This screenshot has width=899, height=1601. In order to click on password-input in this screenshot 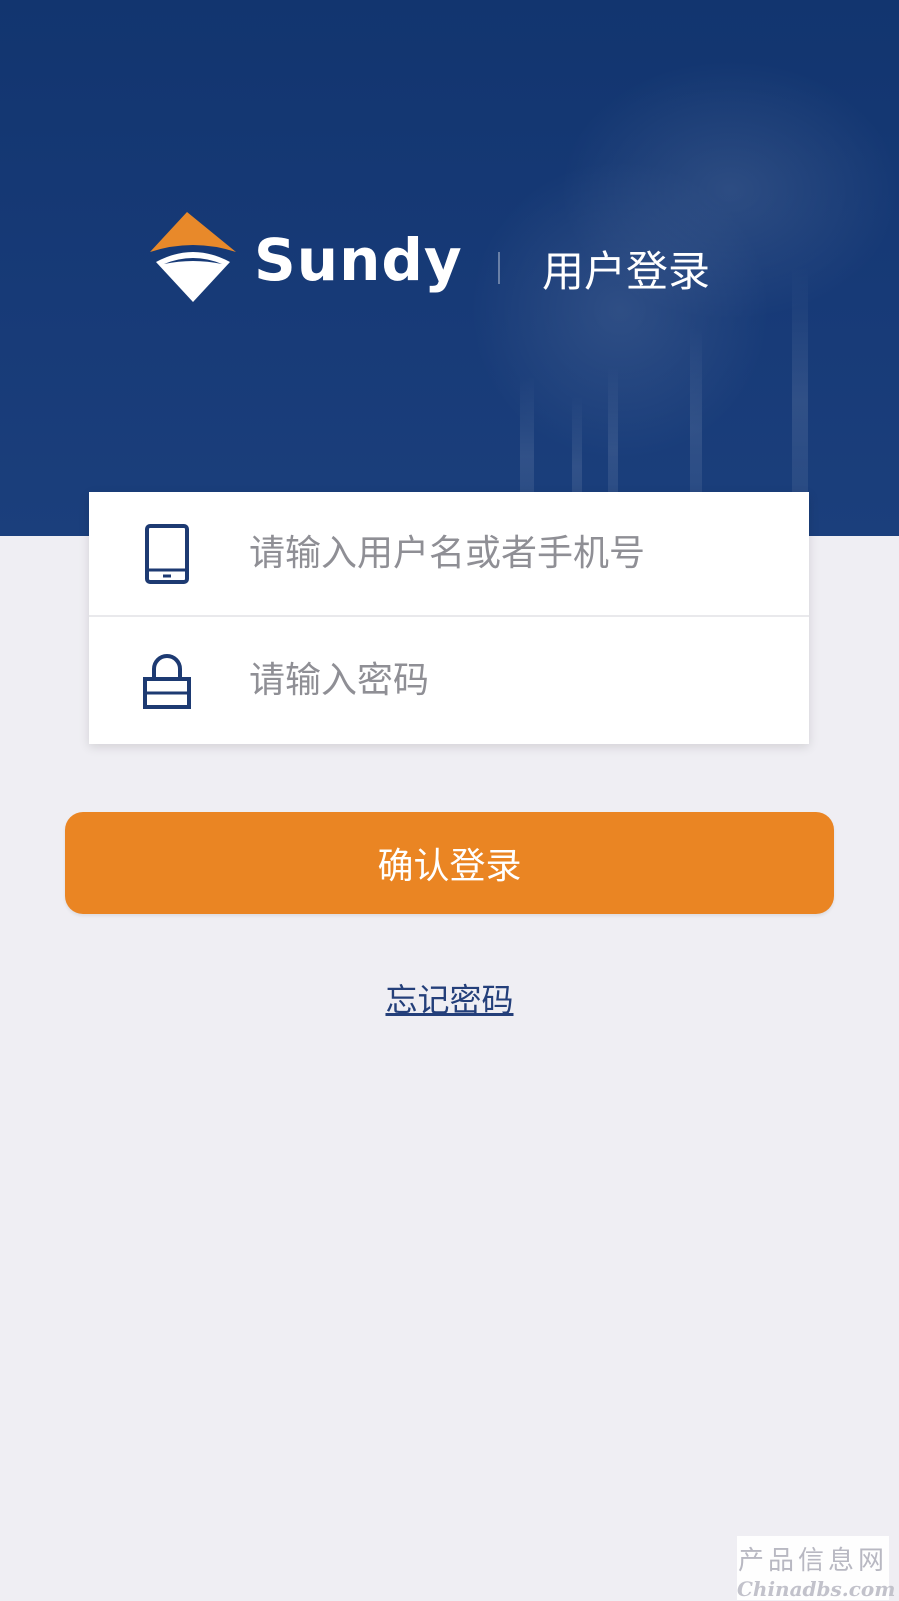, I will do `click(509, 680)`.